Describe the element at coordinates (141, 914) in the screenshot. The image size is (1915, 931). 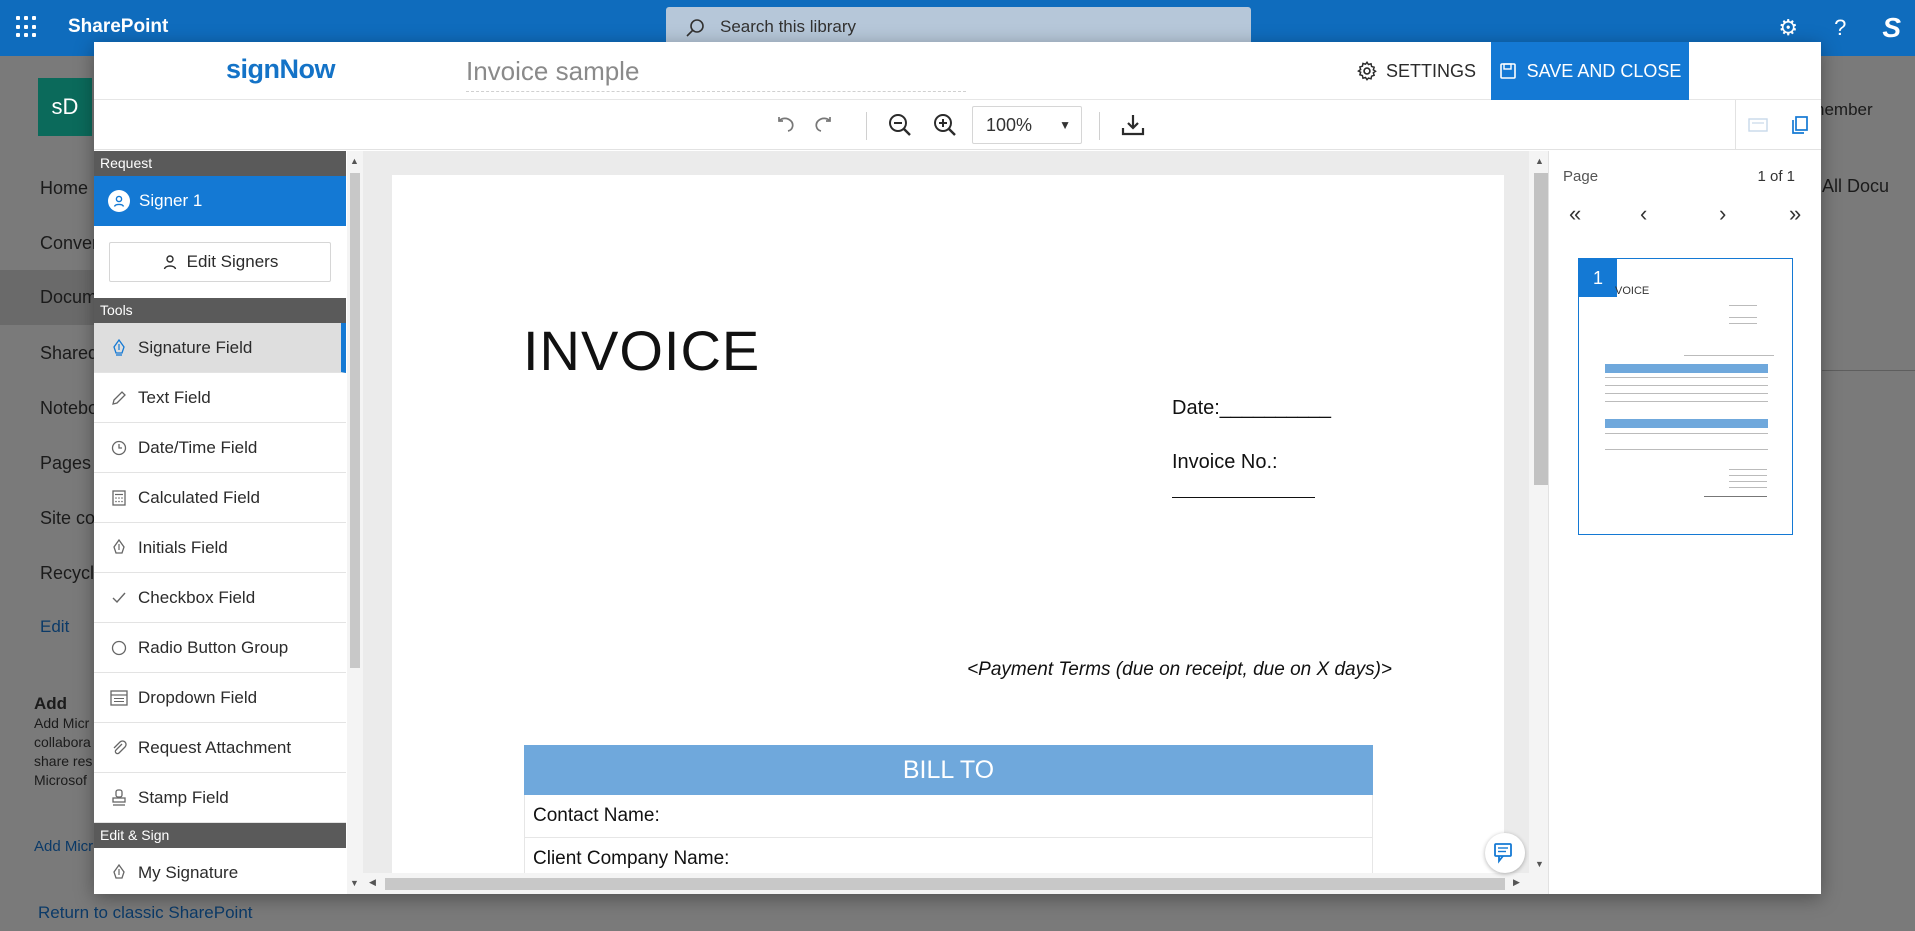
I see `return-classic-link: Return to classic SharePoint` at that location.